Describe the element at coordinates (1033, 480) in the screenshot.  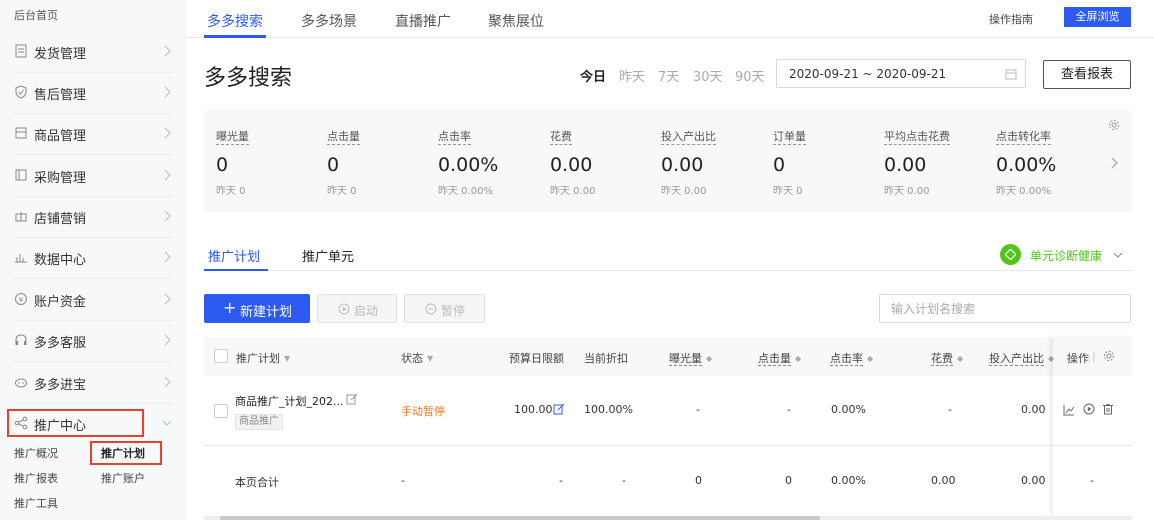
I see `cell-roi: 0.00` at that location.